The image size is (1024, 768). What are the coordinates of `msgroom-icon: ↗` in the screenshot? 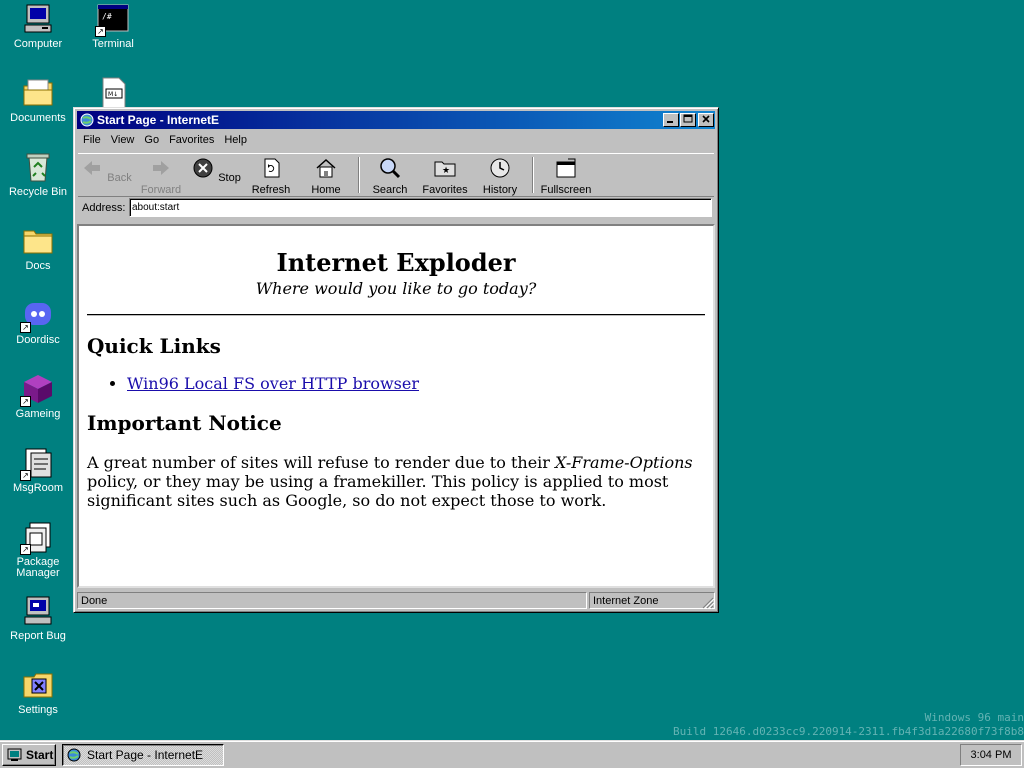 It's located at (37, 464).